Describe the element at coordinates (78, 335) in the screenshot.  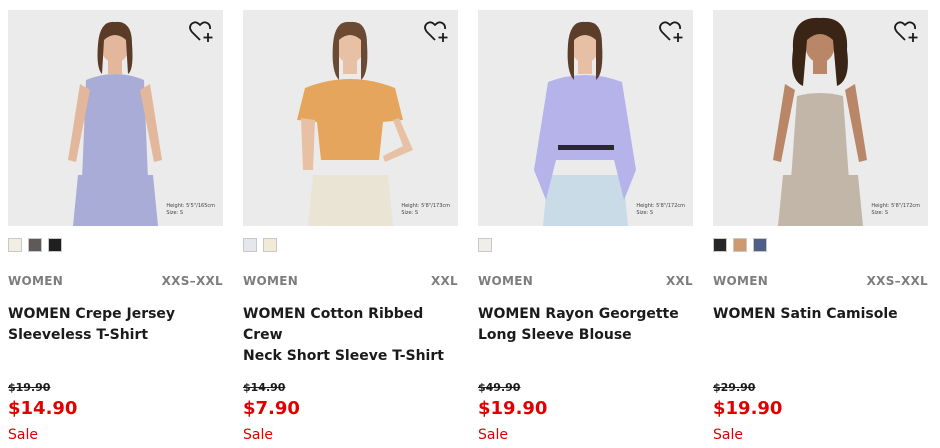
I see `product-name-line: Sleeveless T-Shirt` at that location.